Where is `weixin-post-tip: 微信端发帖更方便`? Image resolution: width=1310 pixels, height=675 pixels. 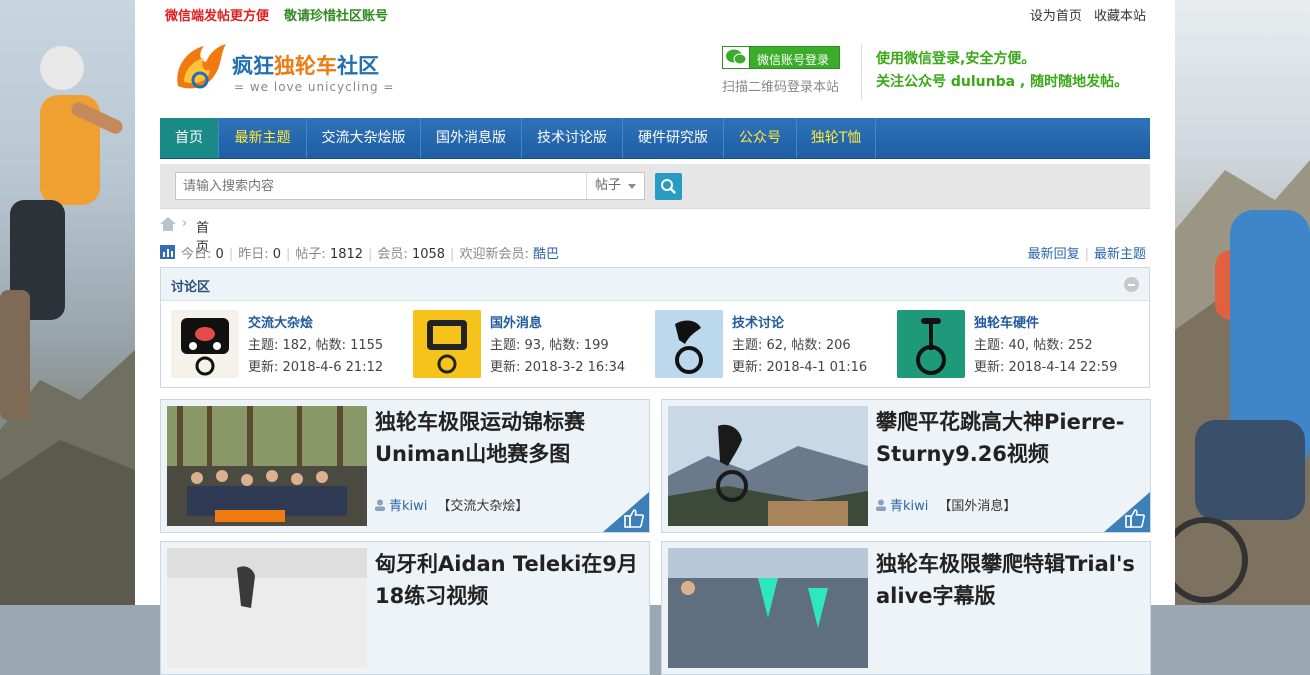 weixin-post-tip: 微信端发帖更方便 is located at coordinates (217, 14).